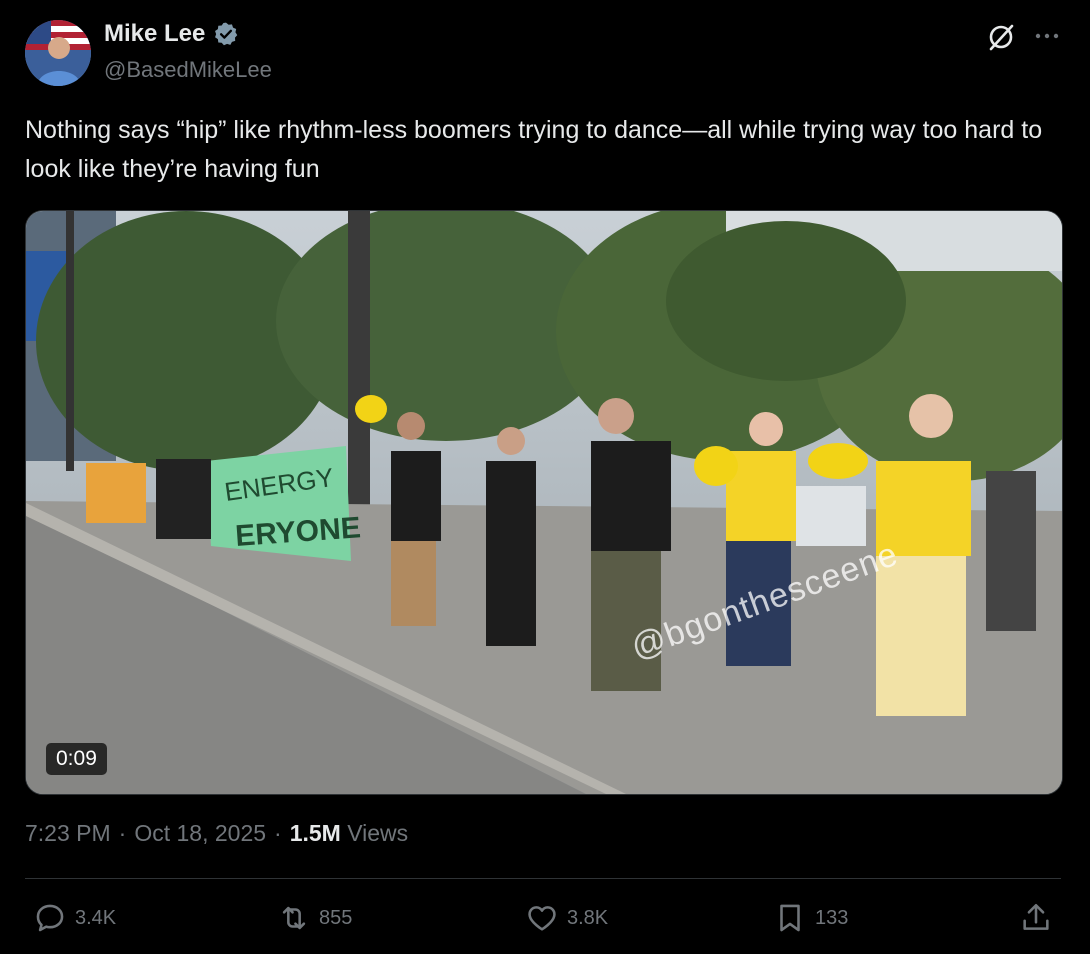 The width and height of the screenshot is (1090, 954). Describe the element at coordinates (378, 833) in the screenshot. I see `views-label: Views` at that location.